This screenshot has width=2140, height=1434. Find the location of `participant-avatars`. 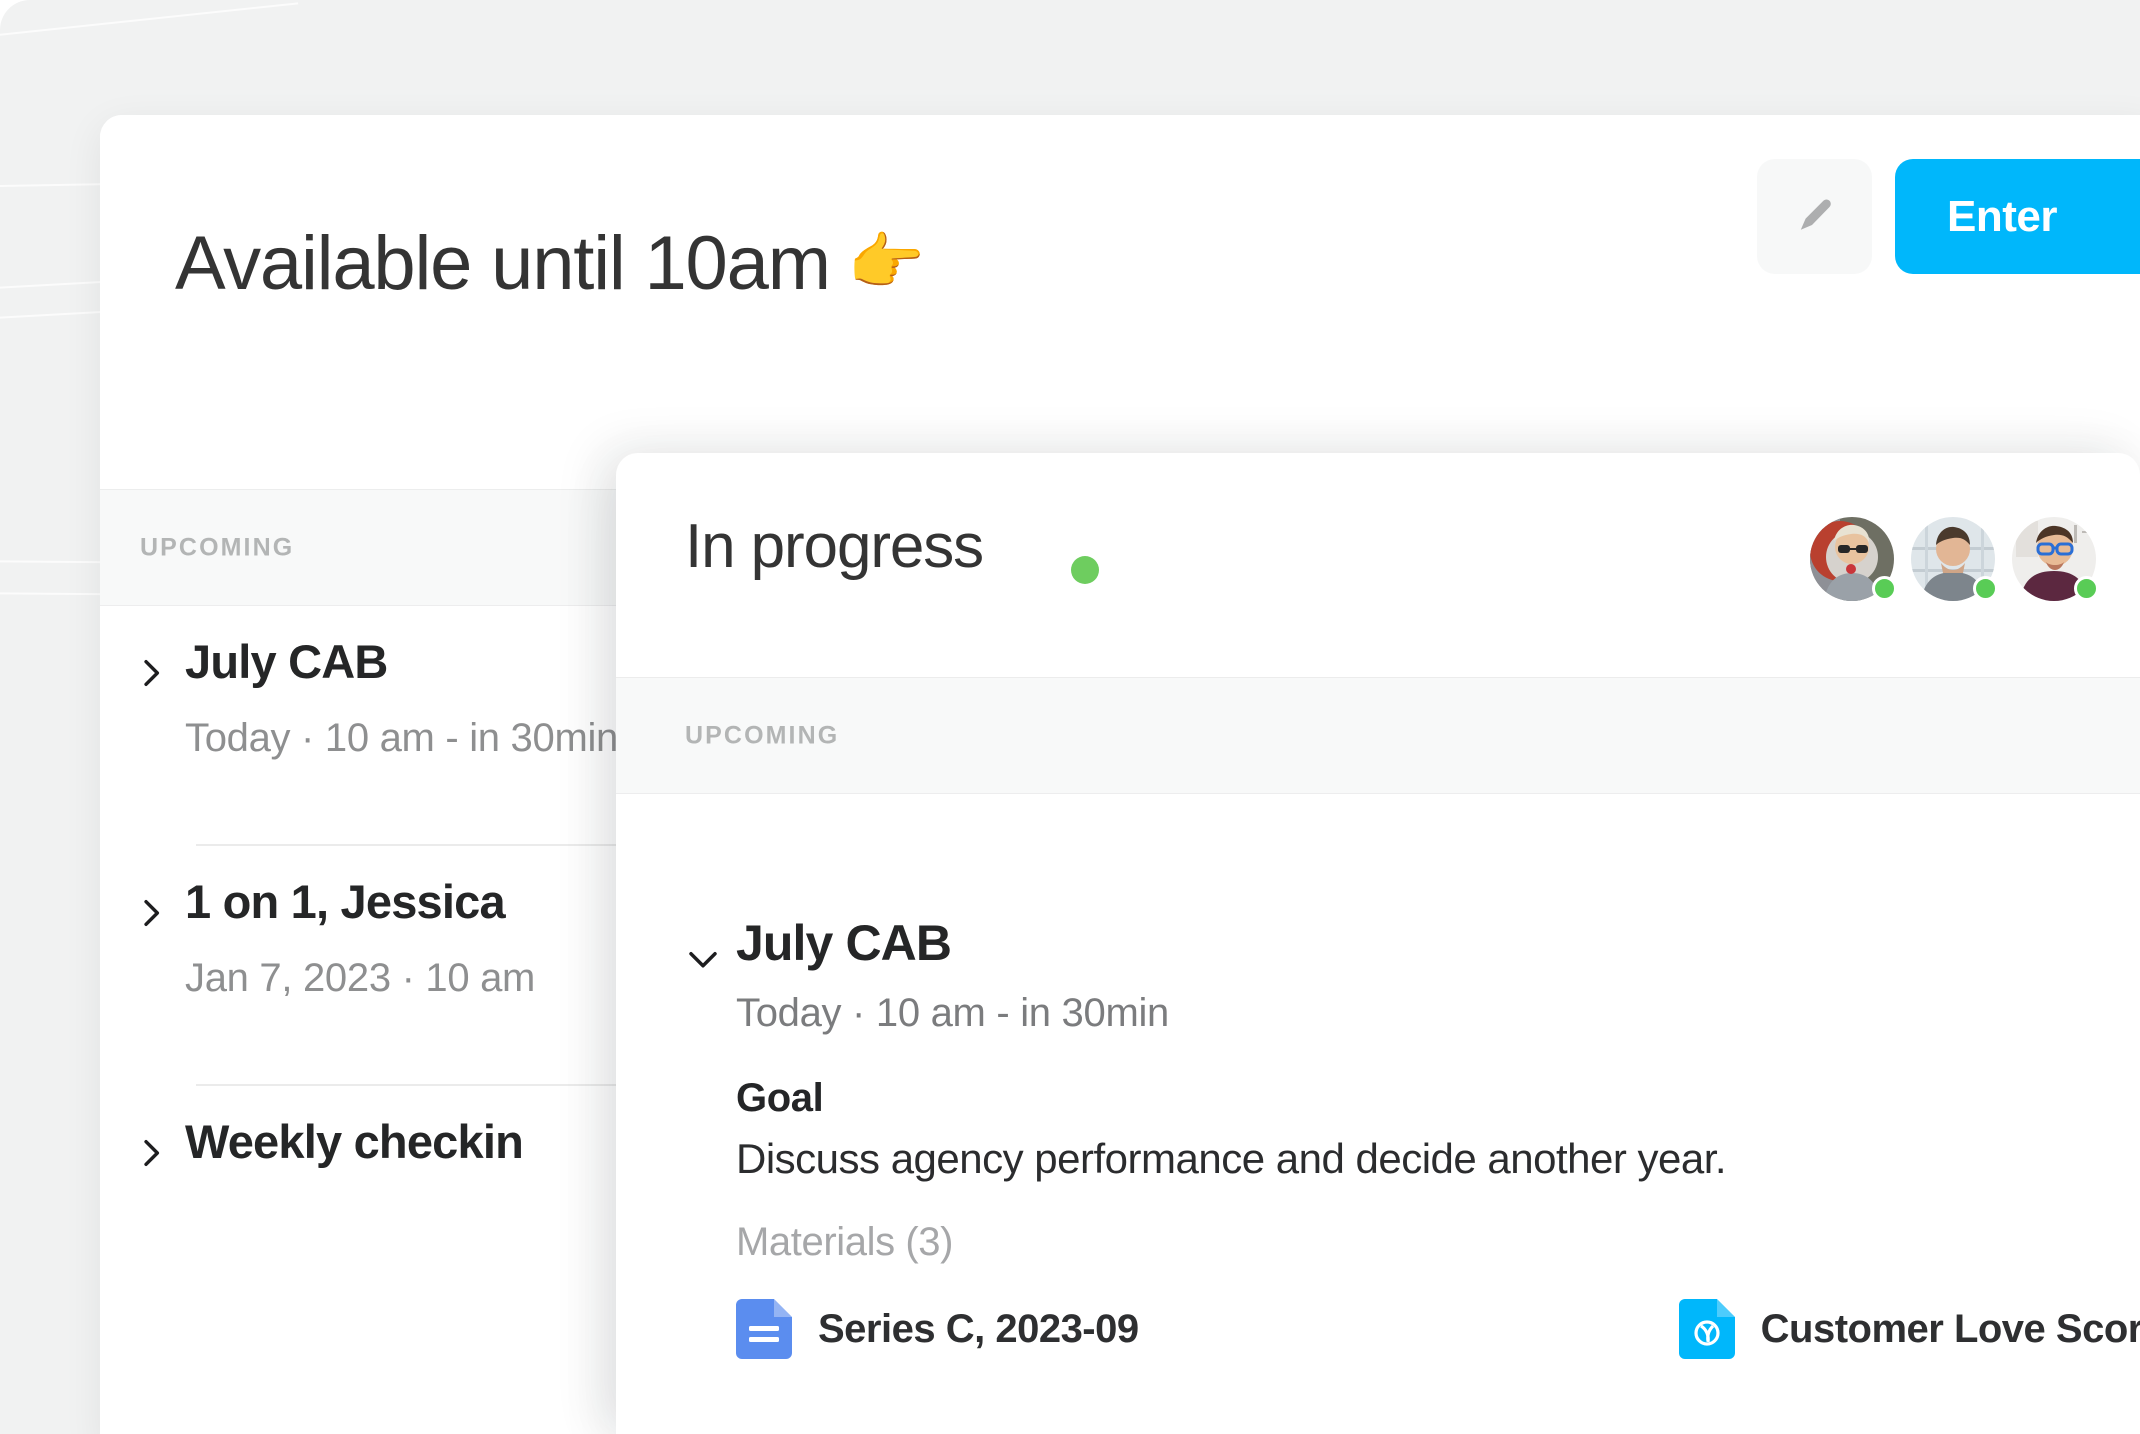

participant-avatars is located at coordinates (1954, 559).